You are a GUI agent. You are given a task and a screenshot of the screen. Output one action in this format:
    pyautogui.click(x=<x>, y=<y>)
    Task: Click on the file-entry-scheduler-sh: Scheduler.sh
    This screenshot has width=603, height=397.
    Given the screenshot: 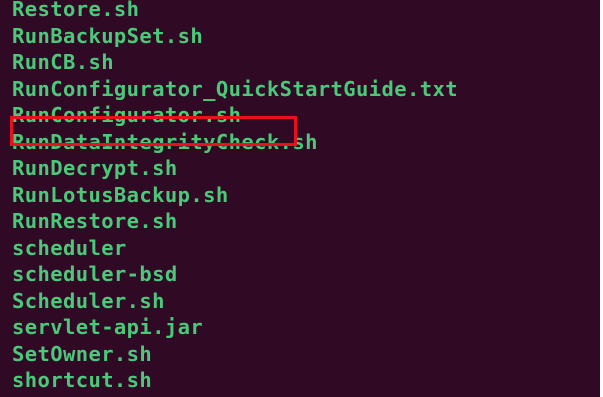 What is the action you would take?
    pyautogui.click(x=88, y=300)
    